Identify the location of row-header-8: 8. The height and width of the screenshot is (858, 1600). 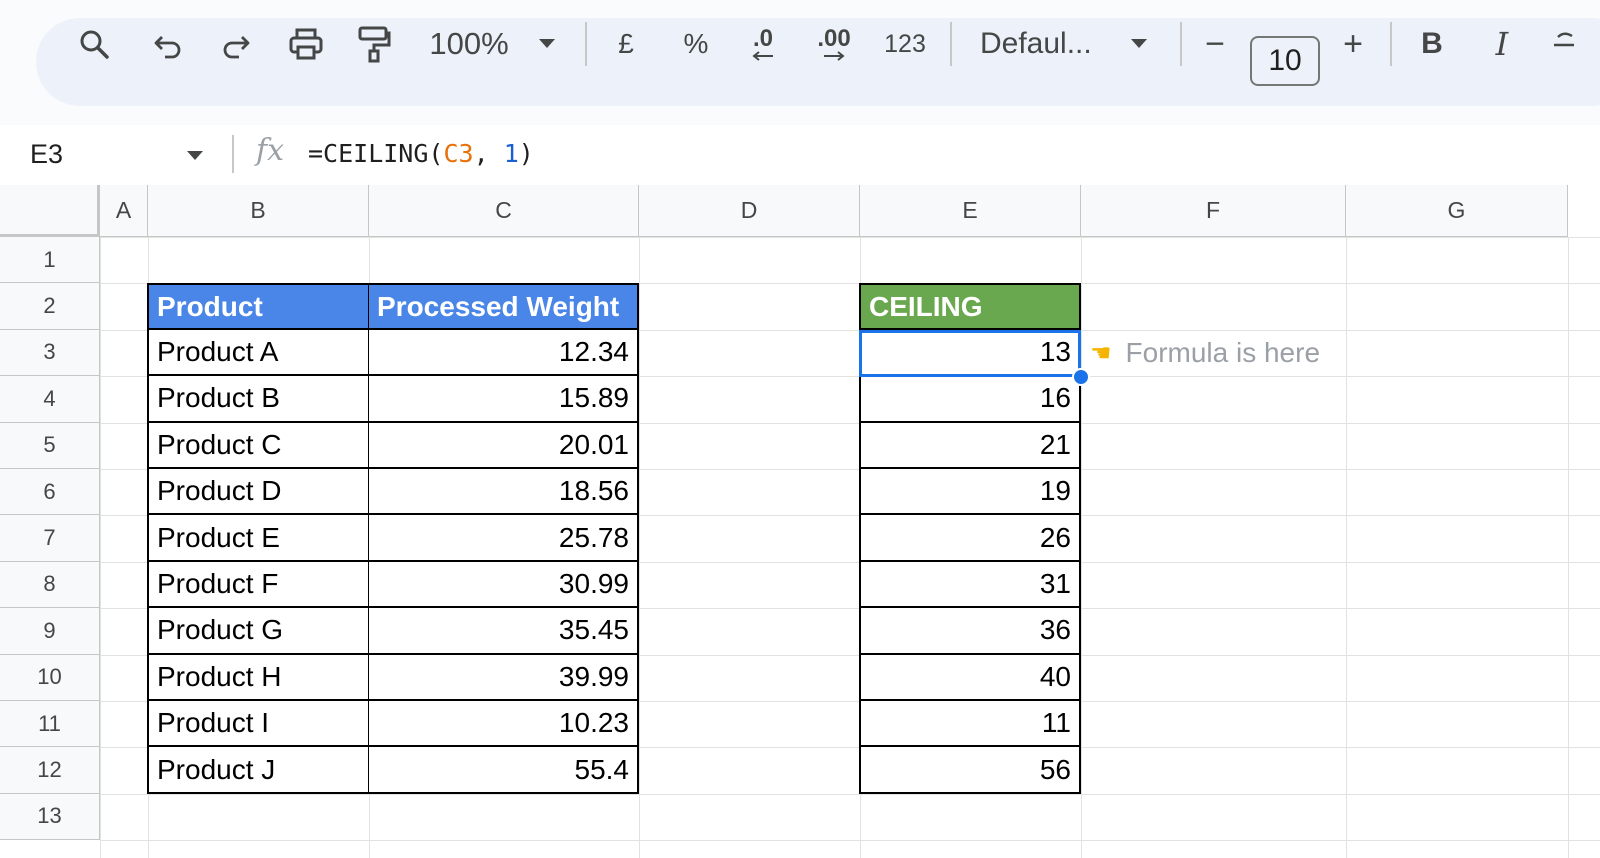
(50, 585).